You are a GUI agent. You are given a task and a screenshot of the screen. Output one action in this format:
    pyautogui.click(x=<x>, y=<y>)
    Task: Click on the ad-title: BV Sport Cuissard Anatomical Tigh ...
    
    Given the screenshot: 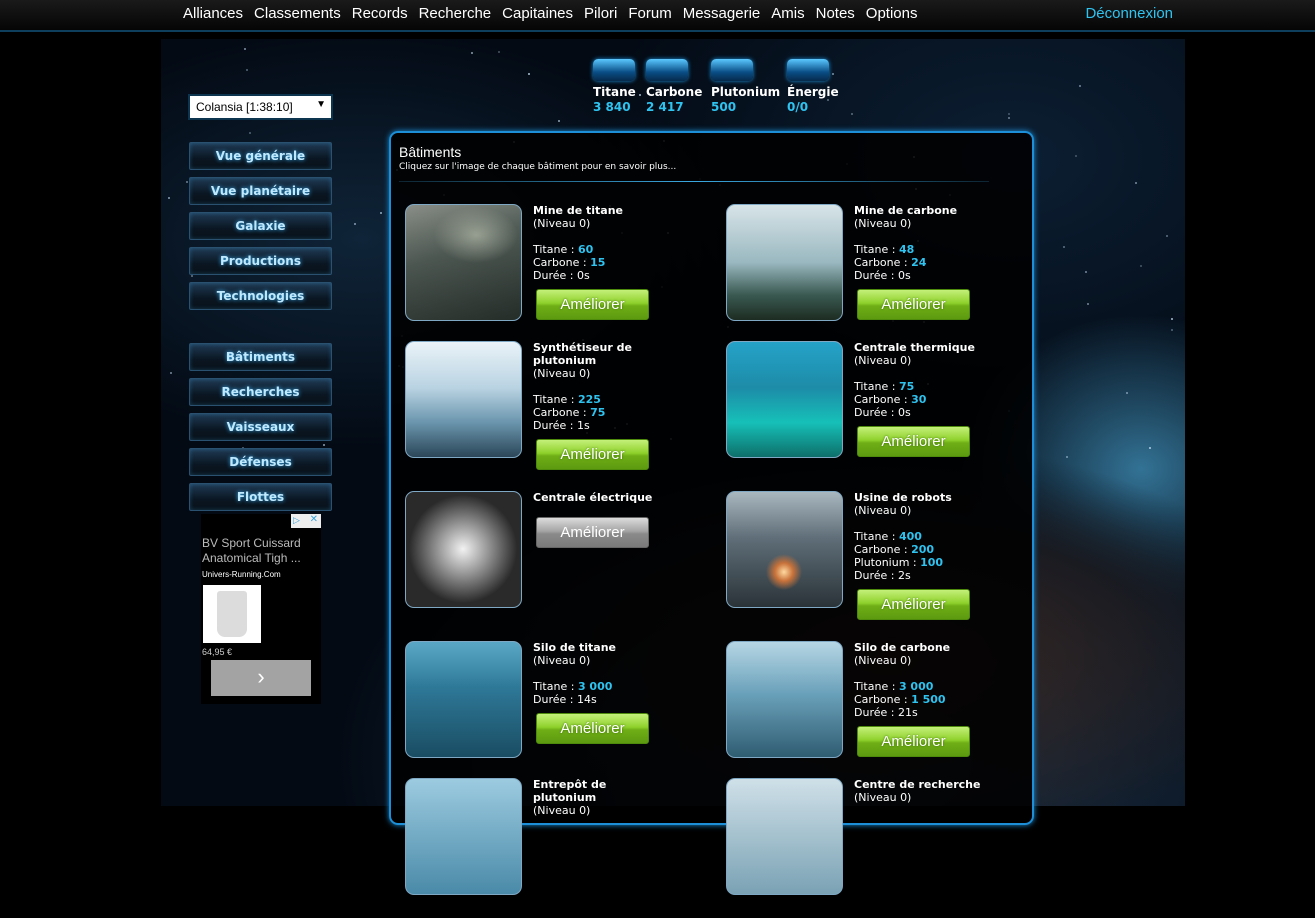 What is the action you would take?
    pyautogui.click(x=261, y=551)
    